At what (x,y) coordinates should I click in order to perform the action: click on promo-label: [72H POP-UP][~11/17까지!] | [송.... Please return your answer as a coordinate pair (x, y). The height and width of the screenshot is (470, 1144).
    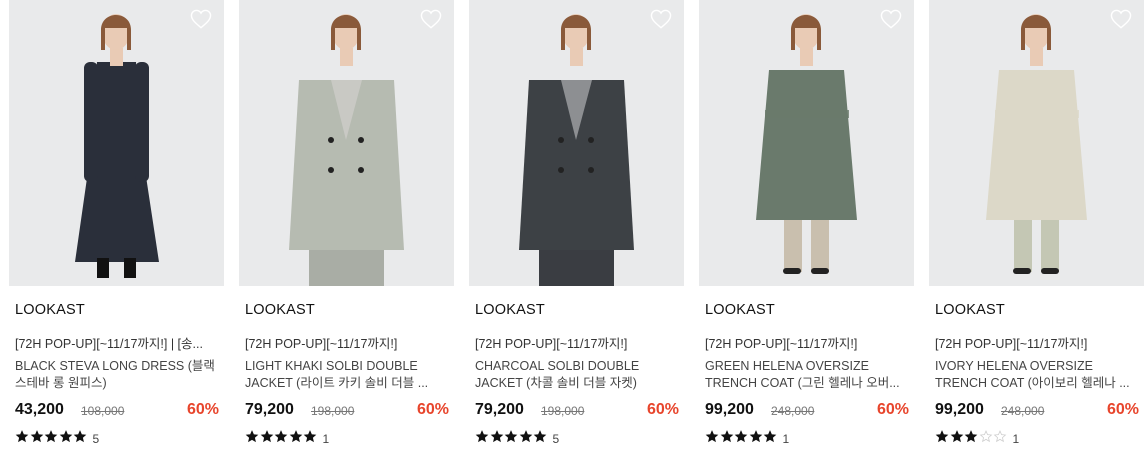
    Looking at the image, I should click on (109, 344).